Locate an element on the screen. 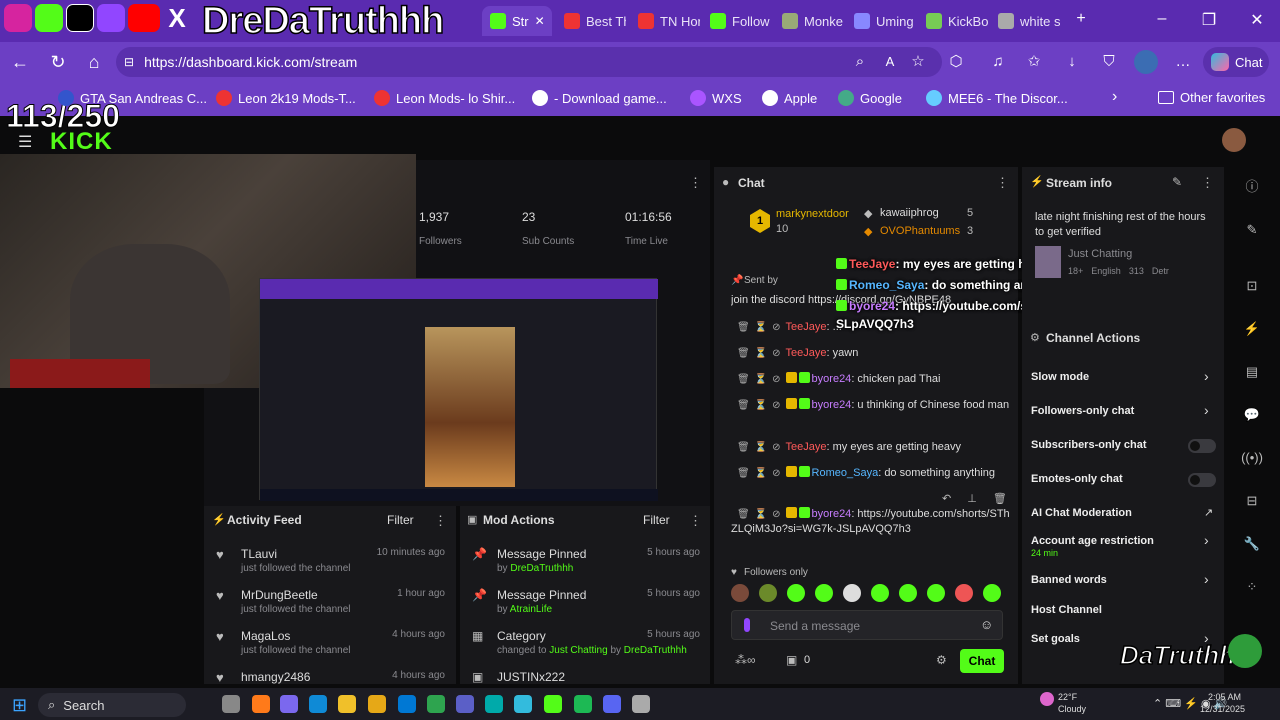  zoom-icon: ⌕ is located at coordinates (860, 62).